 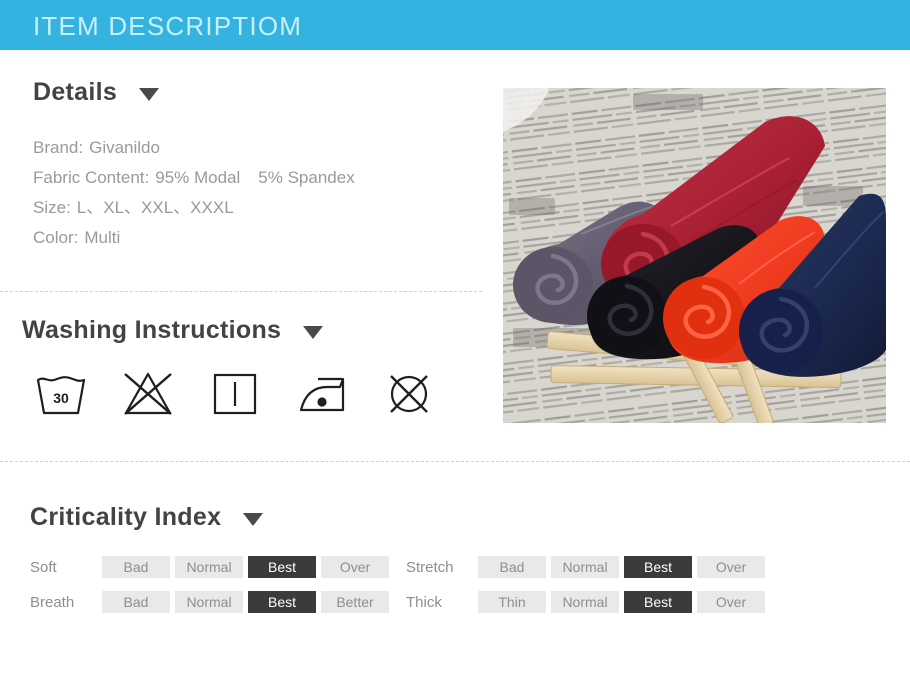 I want to click on criticality-group-soft: Soft Bad Normal Best Over, so click(x=209, y=567).